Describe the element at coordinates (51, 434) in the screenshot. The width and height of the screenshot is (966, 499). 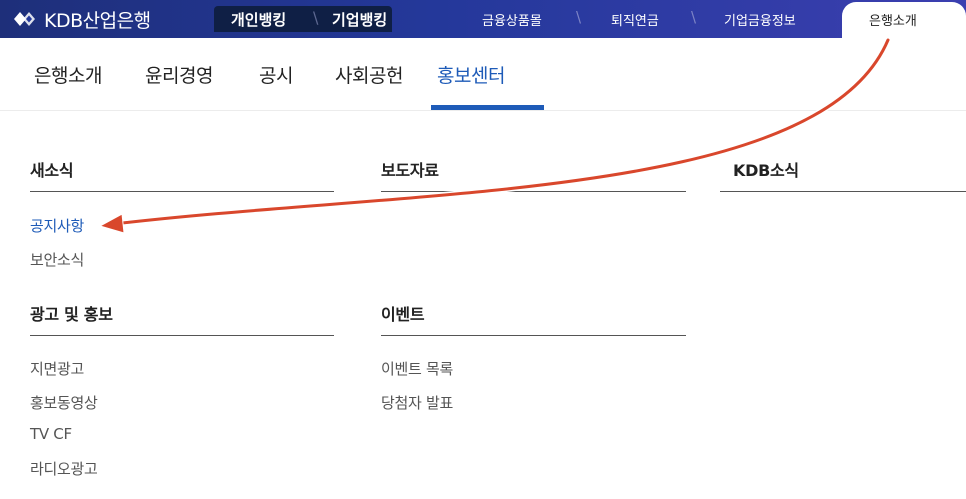
I see `link-tv-cf: TV CF` at that location.